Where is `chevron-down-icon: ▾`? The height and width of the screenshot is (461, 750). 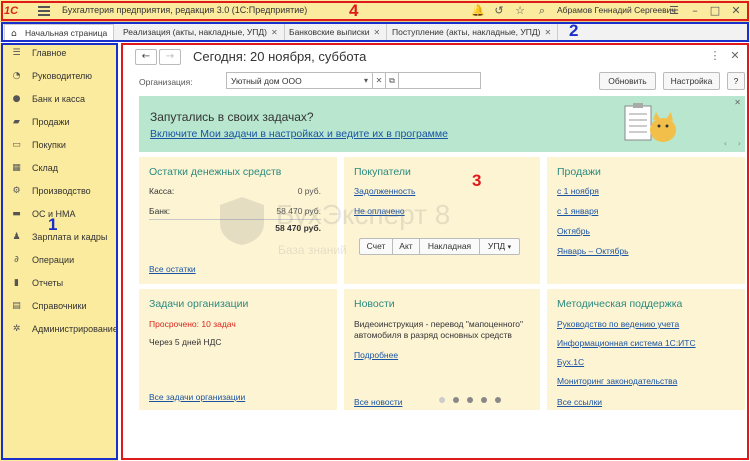
chevron-down-icon: ▾ is located at coordinates (509, 247).